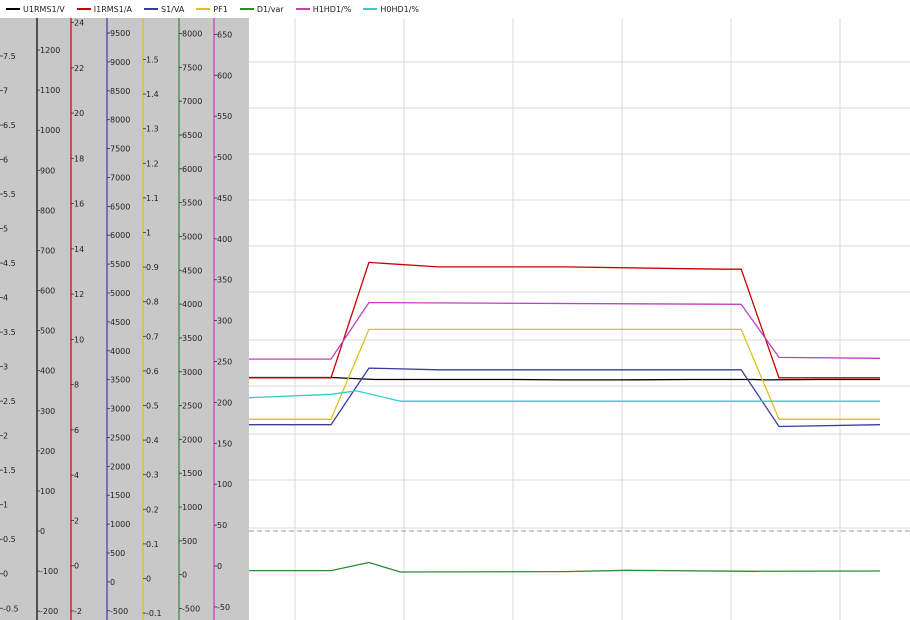  Describe the element at coordinates (50, 90) in the screenshot. I see `y-axis-tick-label: 1100` at that location.